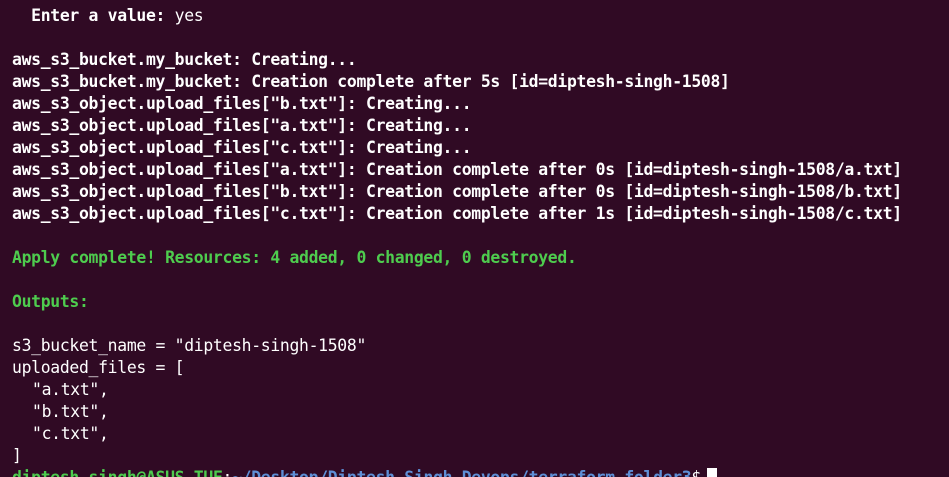 This screenshot has width=949, height=477. What do you see at coordinates (70, 433) in the screenshot?
I see `output-file-item: "c.txt",` at bounding box center [70, 433].